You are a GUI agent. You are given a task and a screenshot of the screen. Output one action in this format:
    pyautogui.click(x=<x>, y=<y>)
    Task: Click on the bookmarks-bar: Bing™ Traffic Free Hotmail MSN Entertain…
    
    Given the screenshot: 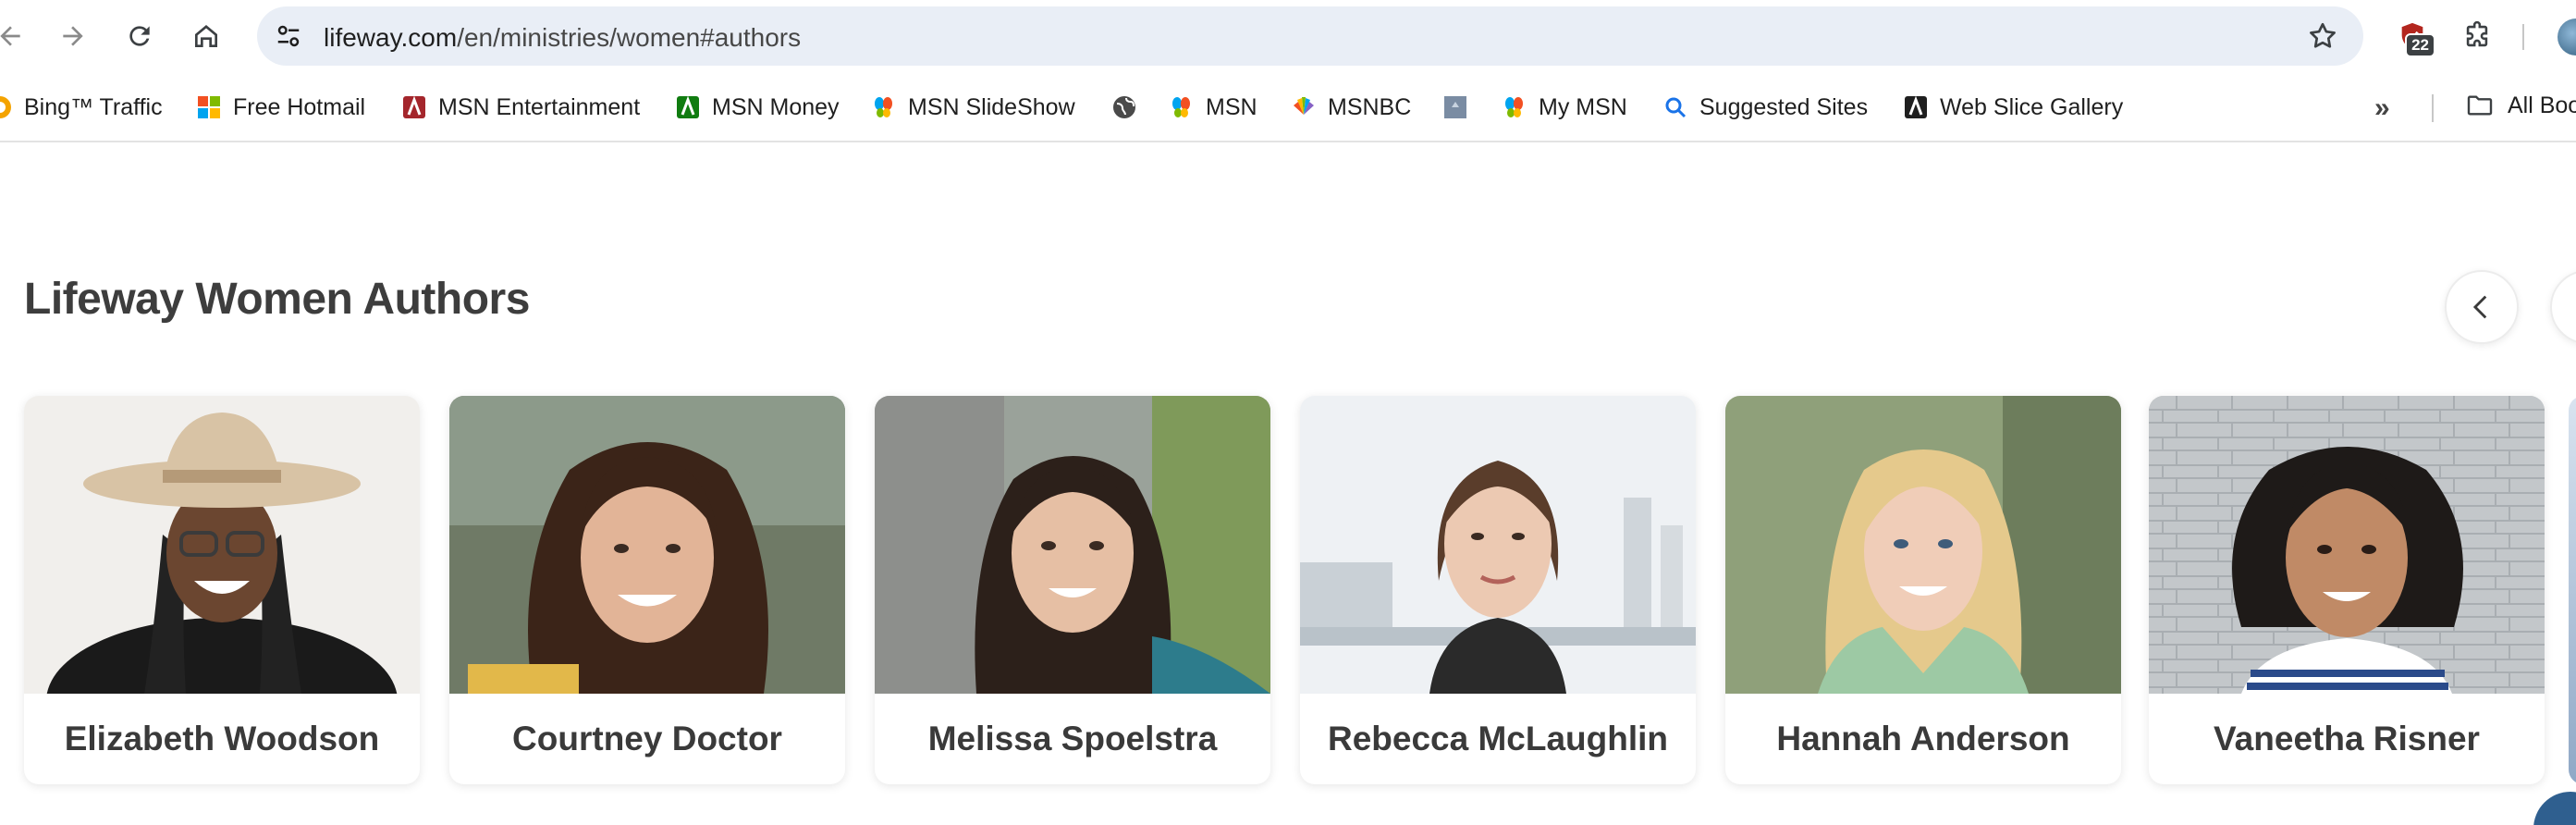 What is the action you would take?
    pyautogui.click(x=1288, y=107)
    